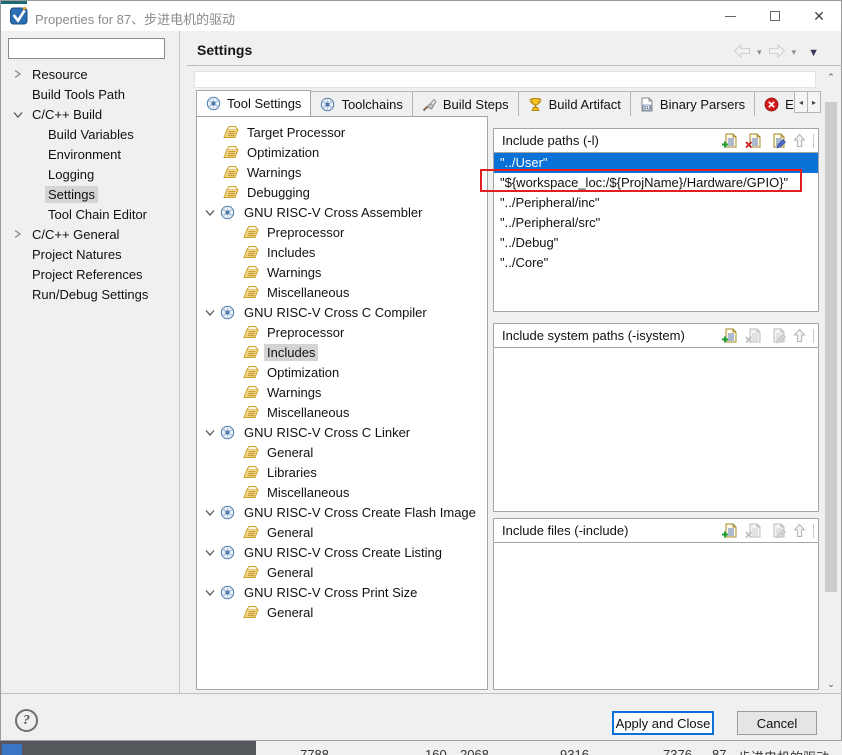 This screenshot has width=842, height=755. I want to click on tool-tree-item-gnu-risc-v-cross-c-linker: GNU RISC-V Cross C Linker, so click(342, 432).